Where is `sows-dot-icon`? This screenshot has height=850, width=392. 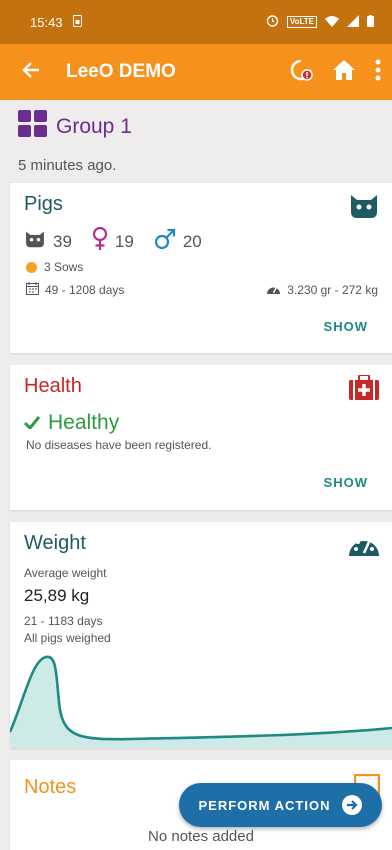
sows-dot-icon is located at coordinates (31, 267).